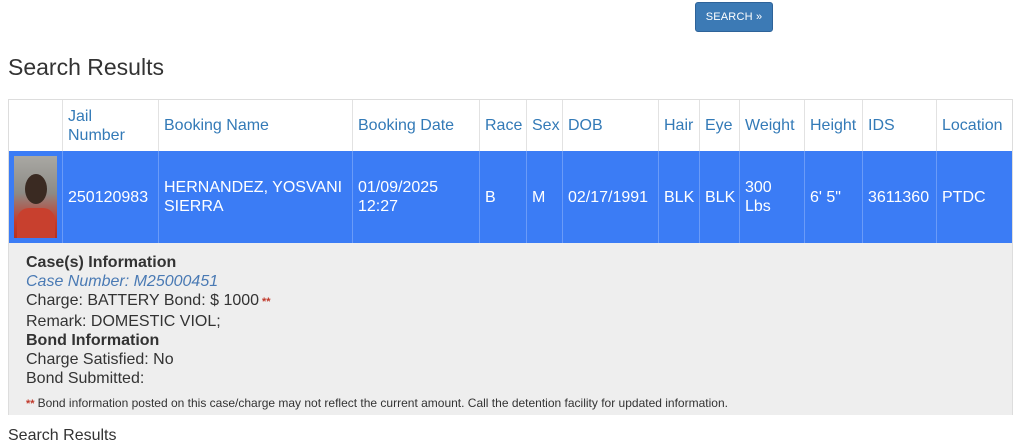 The height and width of the screenshot is (445, 1024). I want to click on ids-cell: 3611360, so click(900, 197).